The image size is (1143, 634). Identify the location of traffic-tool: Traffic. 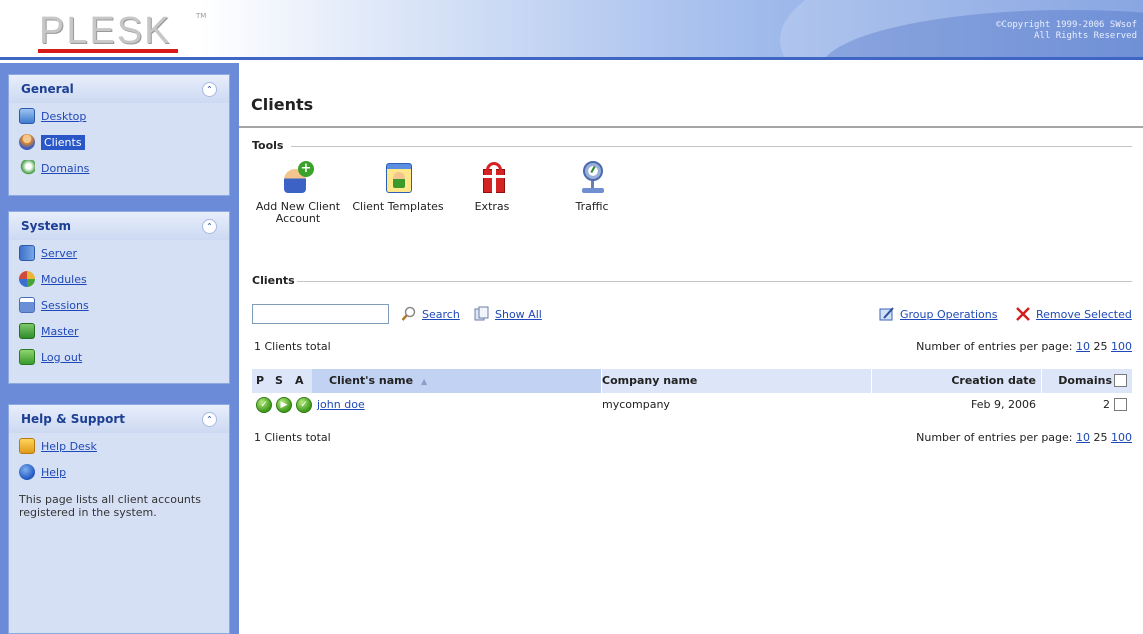
(592, 187).